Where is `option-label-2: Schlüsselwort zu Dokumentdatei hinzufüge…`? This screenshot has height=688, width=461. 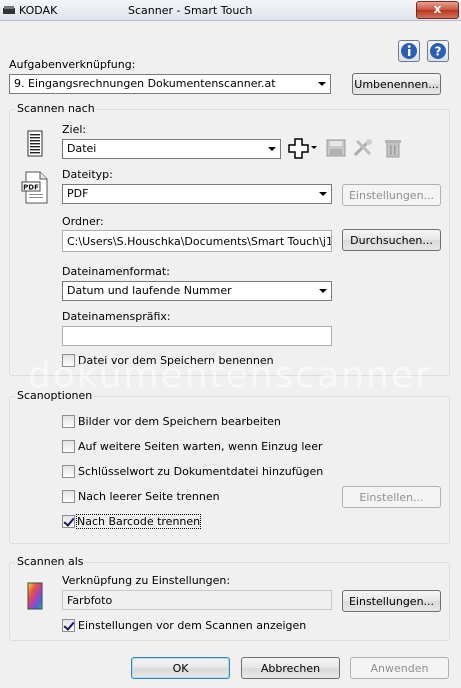
option-label-2: Schlüsselwort zu Dokumentdatei hinzufüge… is located at coordinates (200, 471).